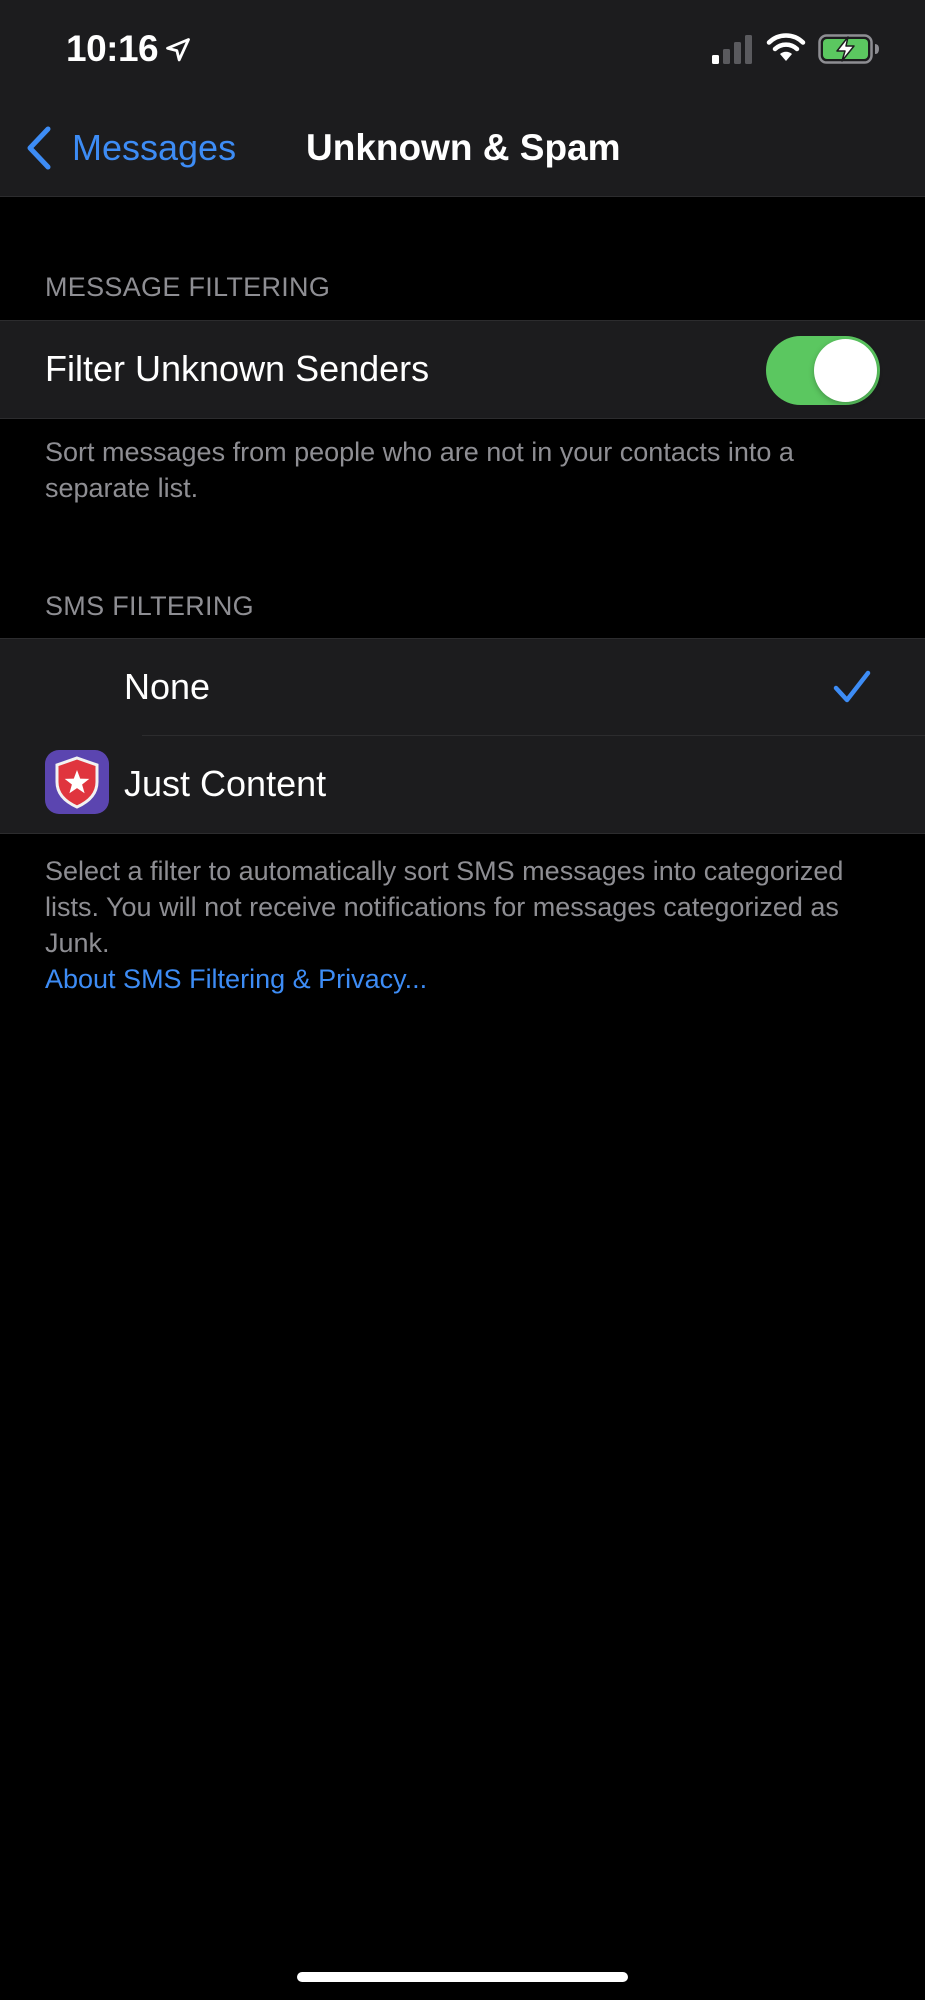 The image size is (925, 2000). I want to click on message-filtering-header: MESSAGE FILTERING, so click(188, 287).